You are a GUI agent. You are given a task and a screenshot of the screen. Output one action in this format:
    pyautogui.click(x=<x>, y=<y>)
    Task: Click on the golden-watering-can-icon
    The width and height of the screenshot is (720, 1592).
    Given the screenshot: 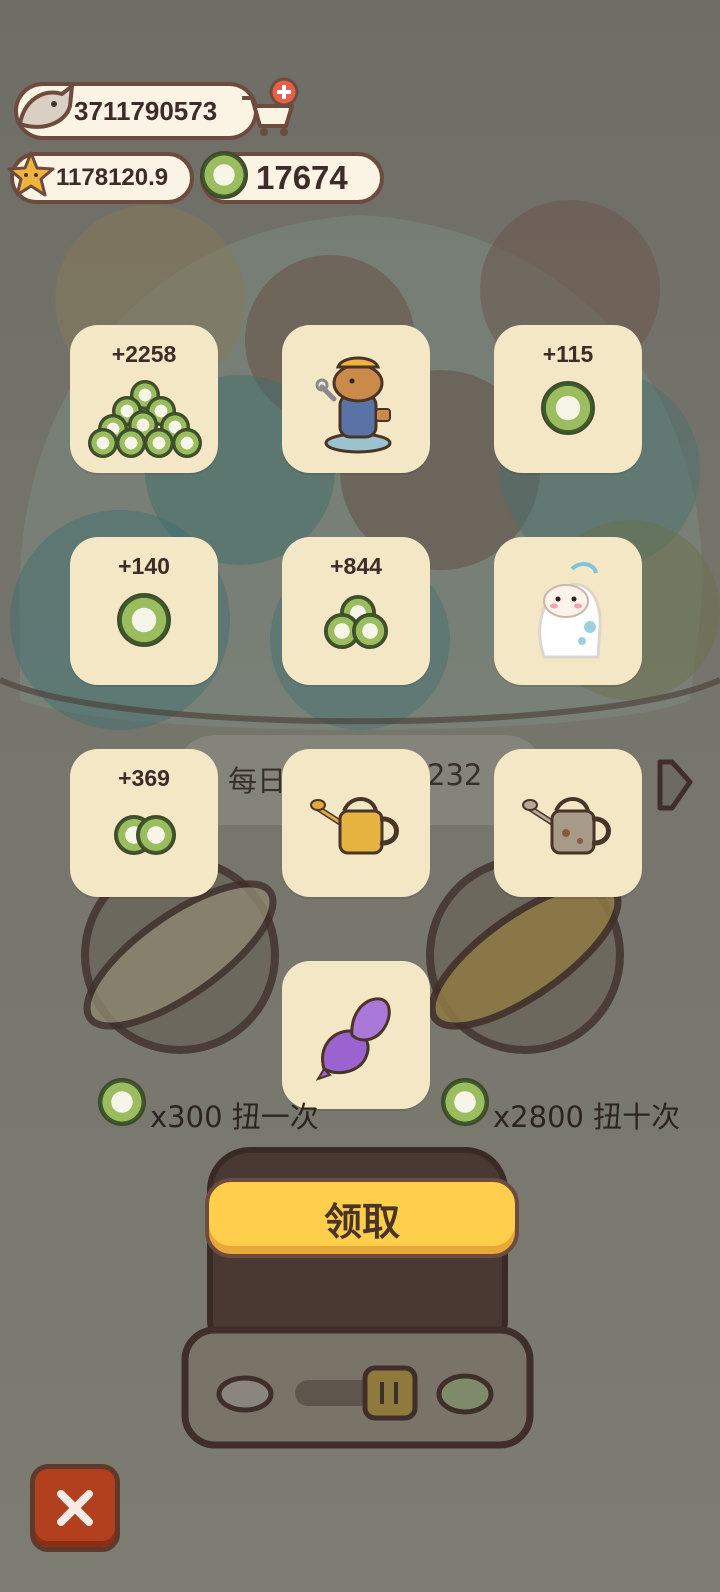 What is the action you would take?
    pyautogui.click(x=354, y=826)
    